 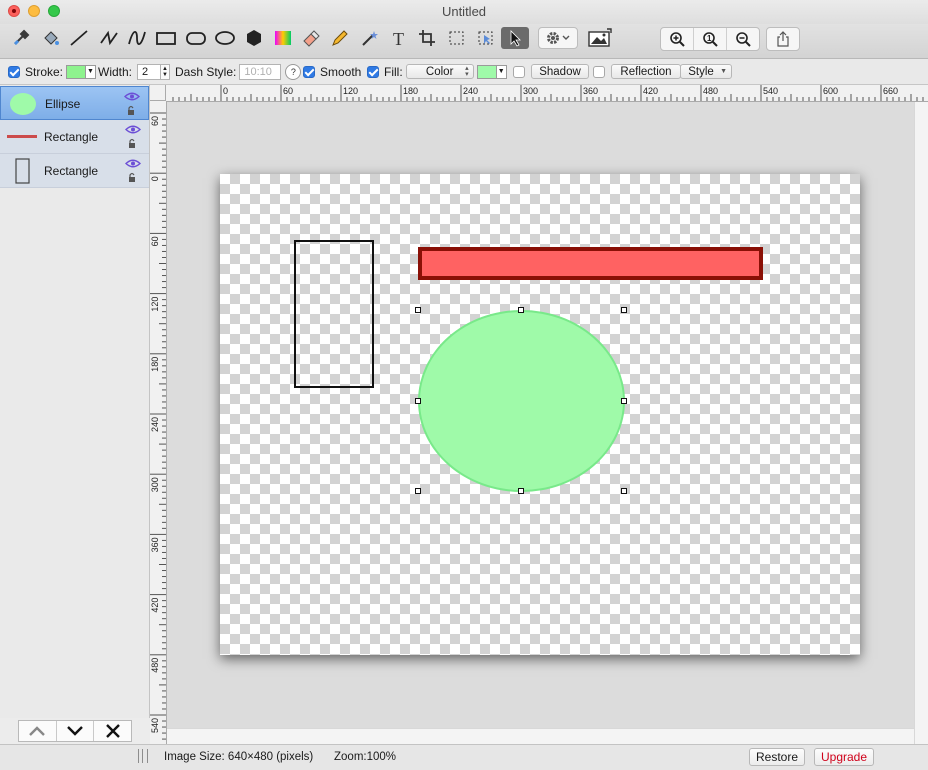 What do you see at coordinates (418, 491) in the screenshot?
I see `resize-handle-bottom-left` at bounding box center [418, 491].